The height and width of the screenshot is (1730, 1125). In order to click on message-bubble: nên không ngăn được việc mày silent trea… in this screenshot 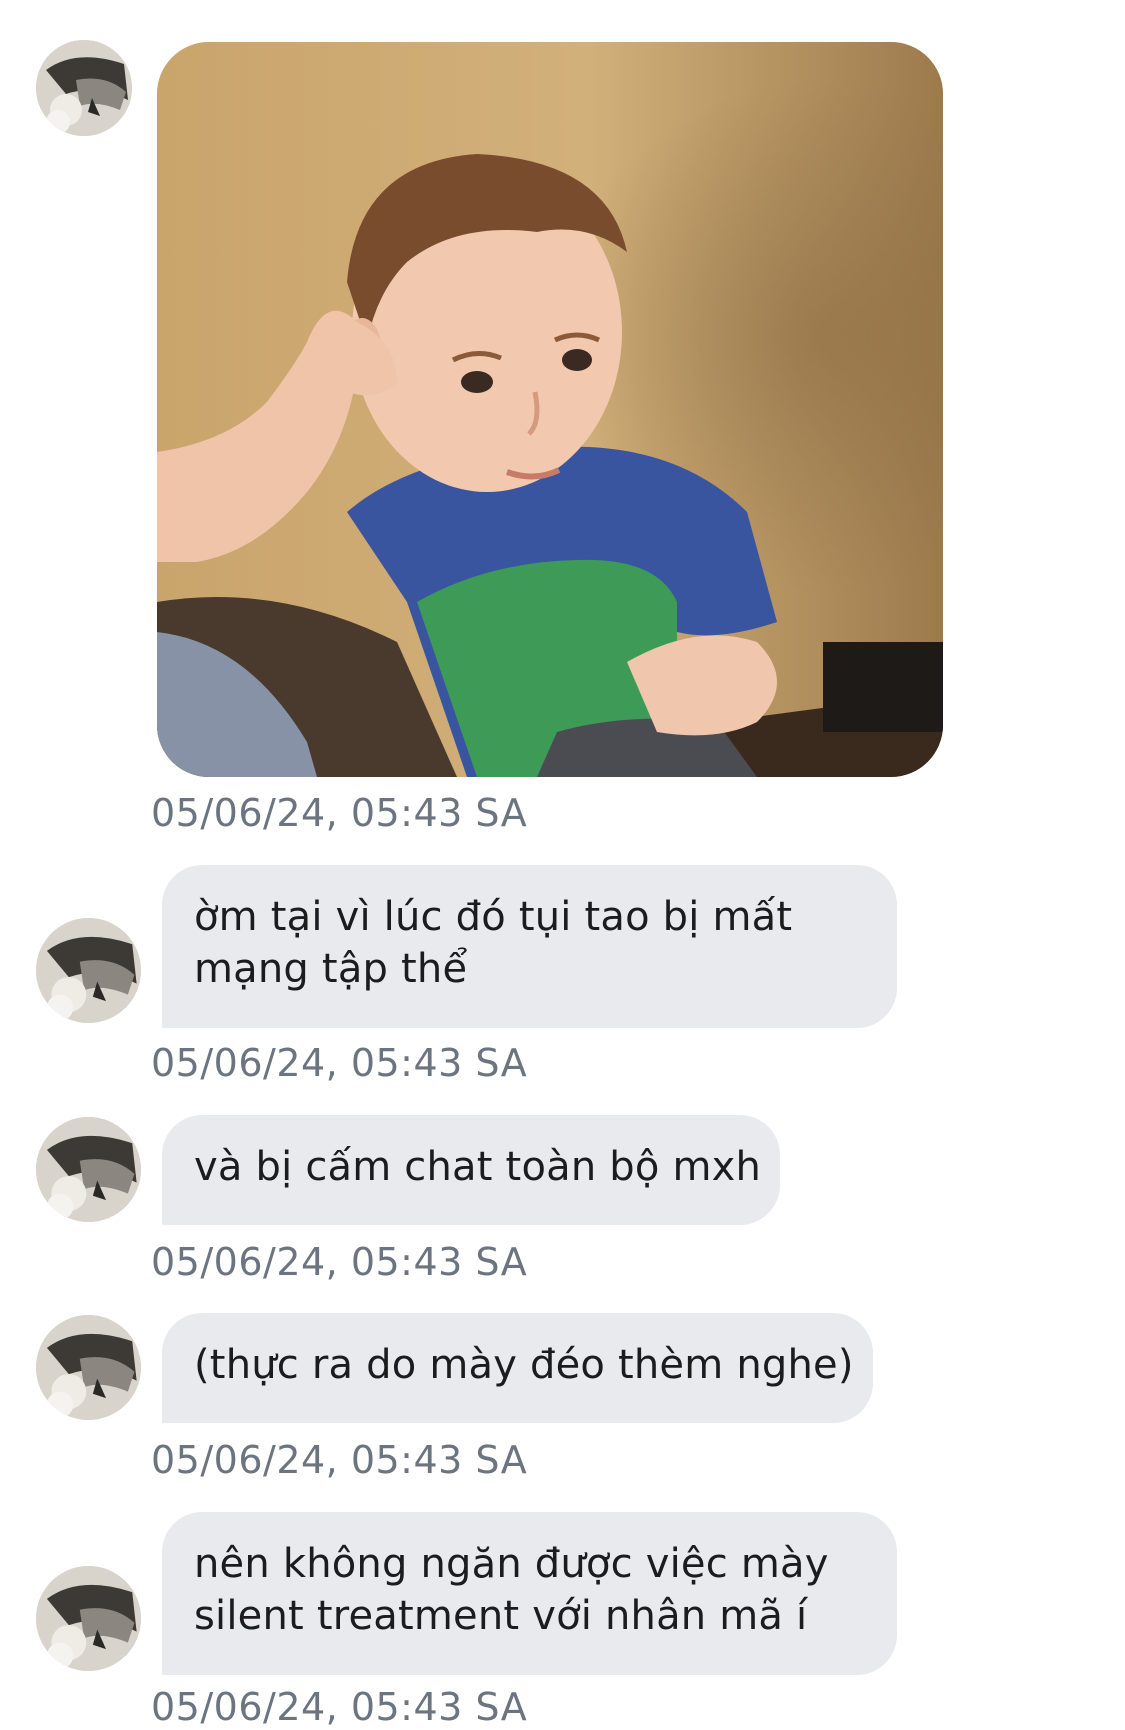, I will do `click(529, 1593)`.